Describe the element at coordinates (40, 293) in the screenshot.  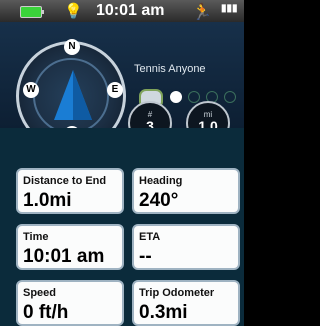
I see `tile-label: Speed` at that location.